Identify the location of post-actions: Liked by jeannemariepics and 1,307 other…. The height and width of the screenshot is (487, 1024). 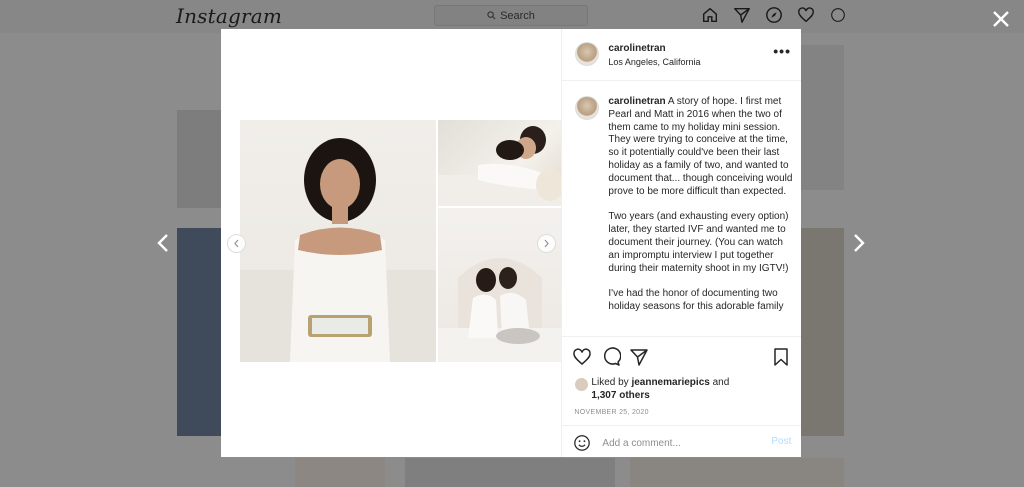
(682, 397).